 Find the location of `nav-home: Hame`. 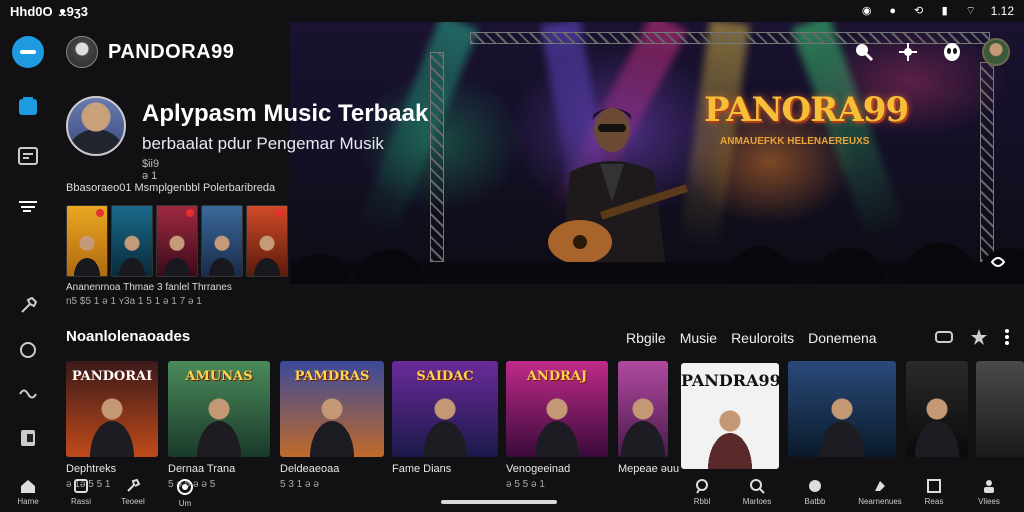

nav-home: Hame is located at coordinates (28, 492).